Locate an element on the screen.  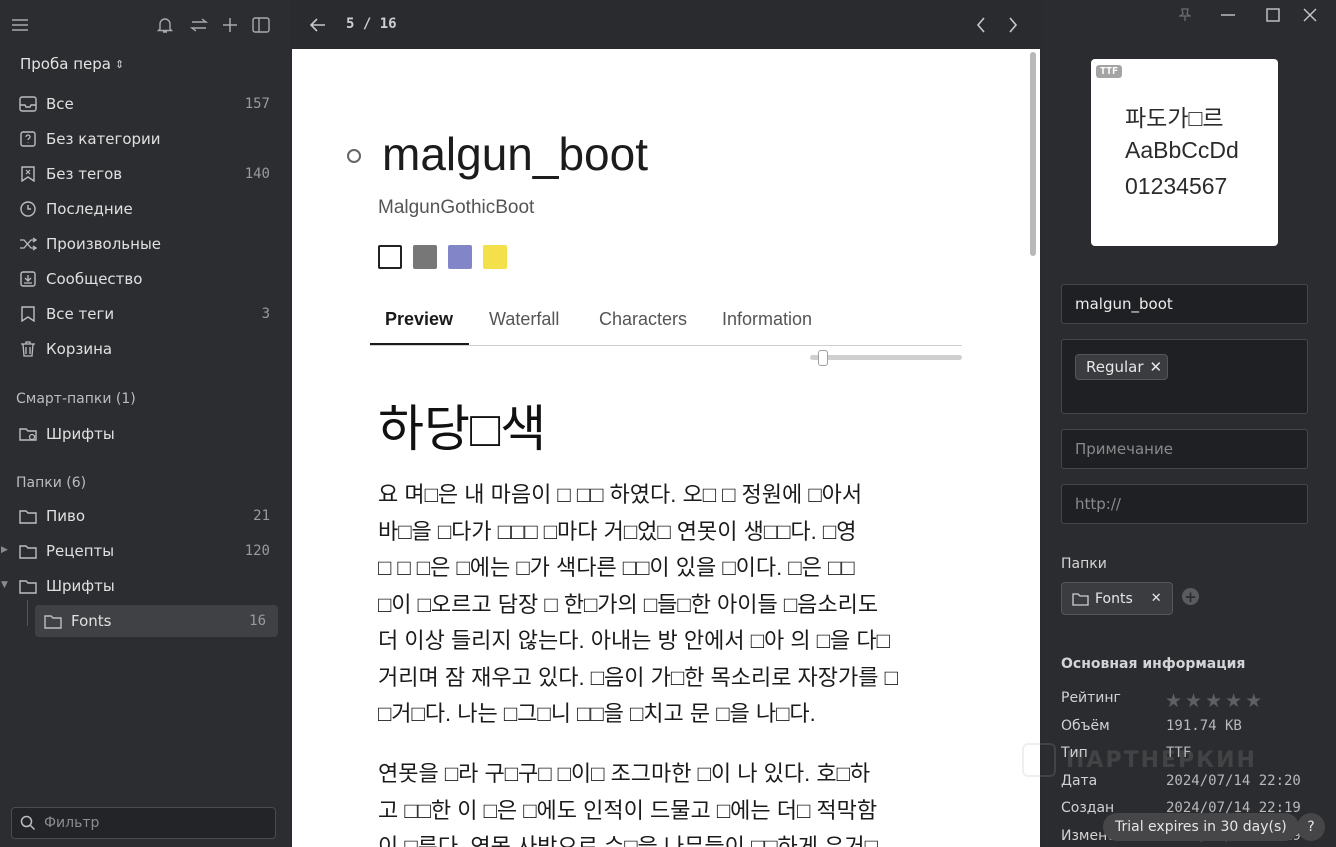
bell-icon is located at coordinates (165, 25).